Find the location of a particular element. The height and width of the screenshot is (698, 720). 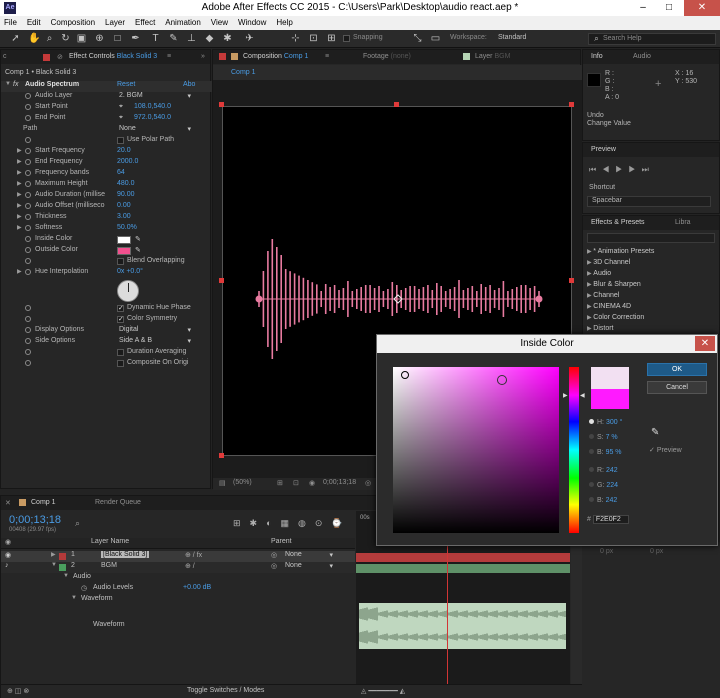

audio-levels-row: ◷ Audio Levels +0.00 dB is located at coordinates (178, 589).